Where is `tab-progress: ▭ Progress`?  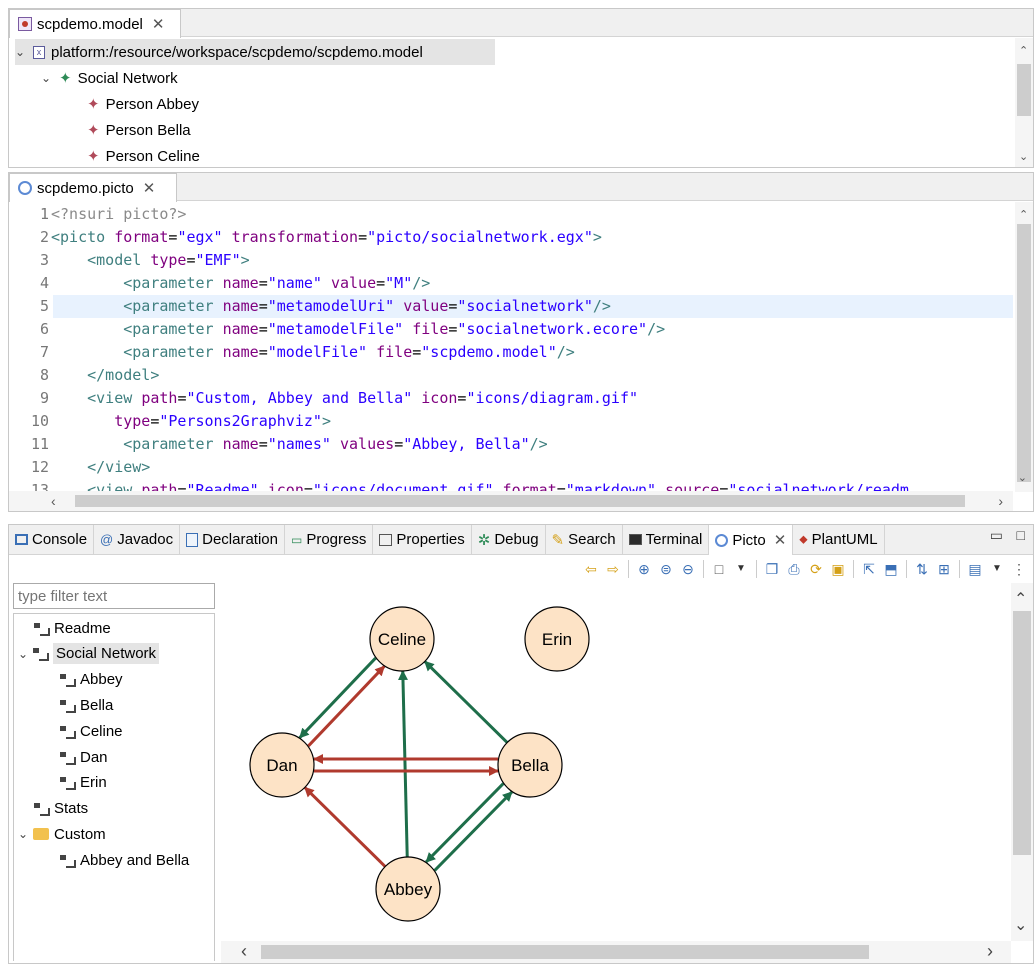
tab-progress: ▭ Progress is located at coordinates (329, 539).